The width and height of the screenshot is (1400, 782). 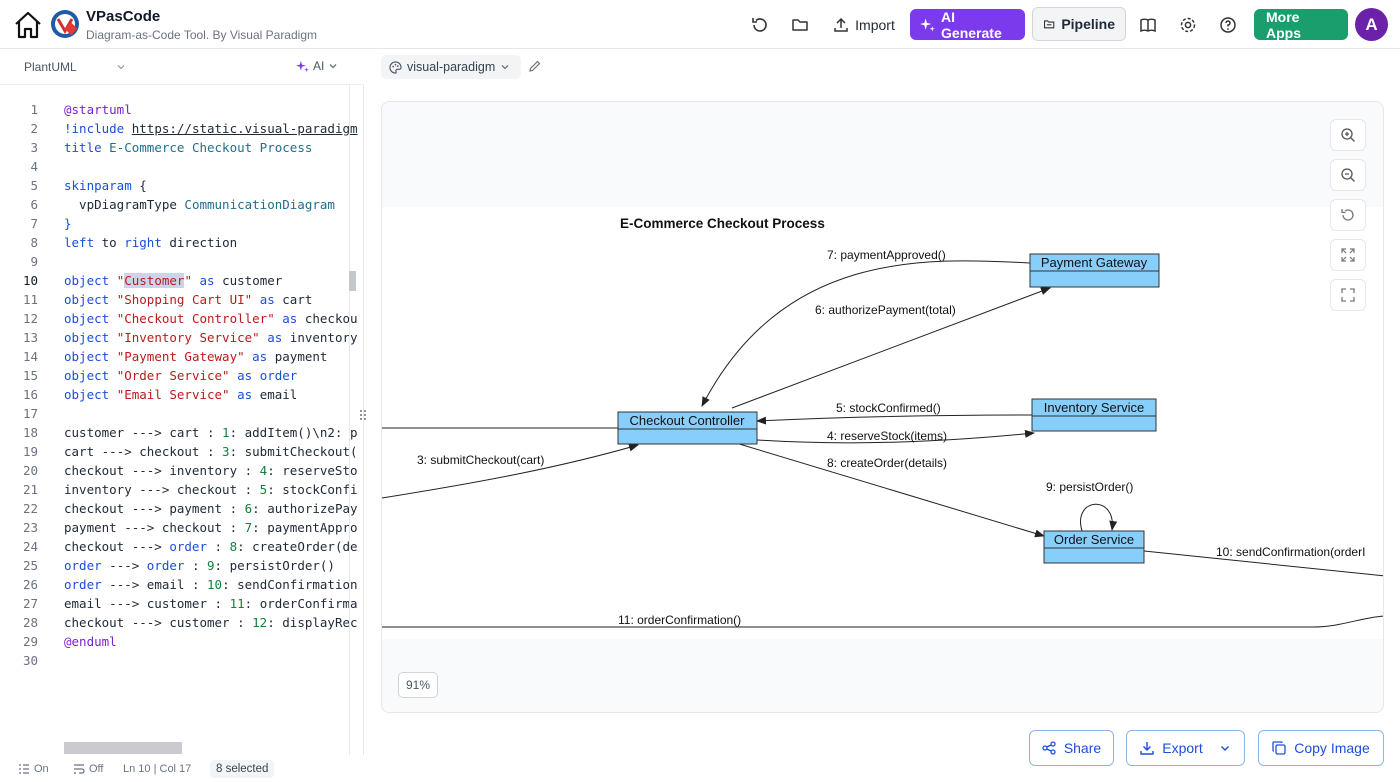 I want to click on reset-zoom-button, so click(x=1348, y=215).